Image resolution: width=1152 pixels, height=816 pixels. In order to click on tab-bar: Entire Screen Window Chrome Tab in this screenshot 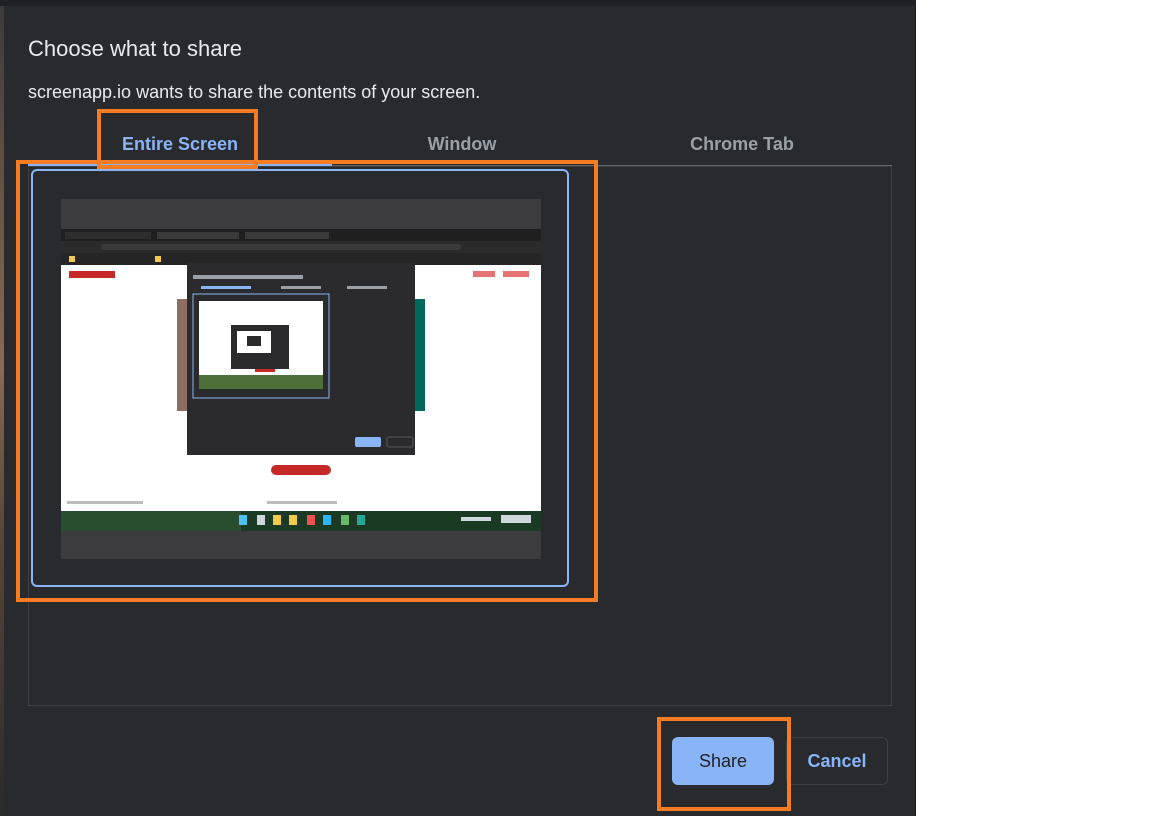, I will do `click(460, 145)`.